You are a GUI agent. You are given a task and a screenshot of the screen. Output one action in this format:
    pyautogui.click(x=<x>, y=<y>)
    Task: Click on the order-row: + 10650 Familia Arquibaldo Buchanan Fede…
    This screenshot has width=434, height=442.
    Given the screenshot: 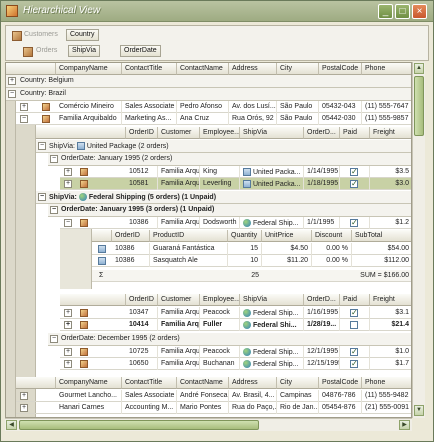 What is the action you would take?
    pyautogui.click(x=235, y=364)
    